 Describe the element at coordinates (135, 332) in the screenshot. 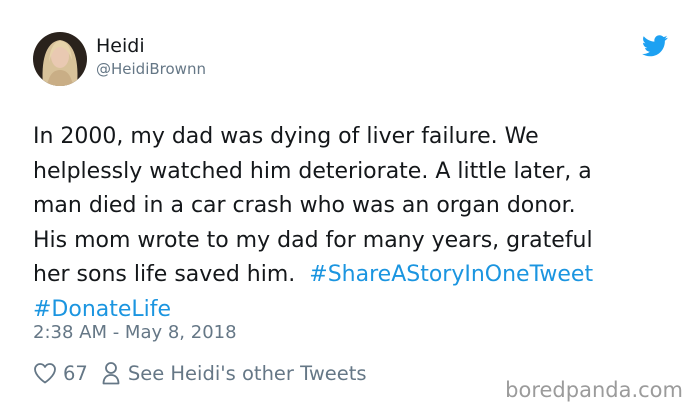

I see `tweet-timestamp: 2:38 AM - May 8, 2018` at that location.